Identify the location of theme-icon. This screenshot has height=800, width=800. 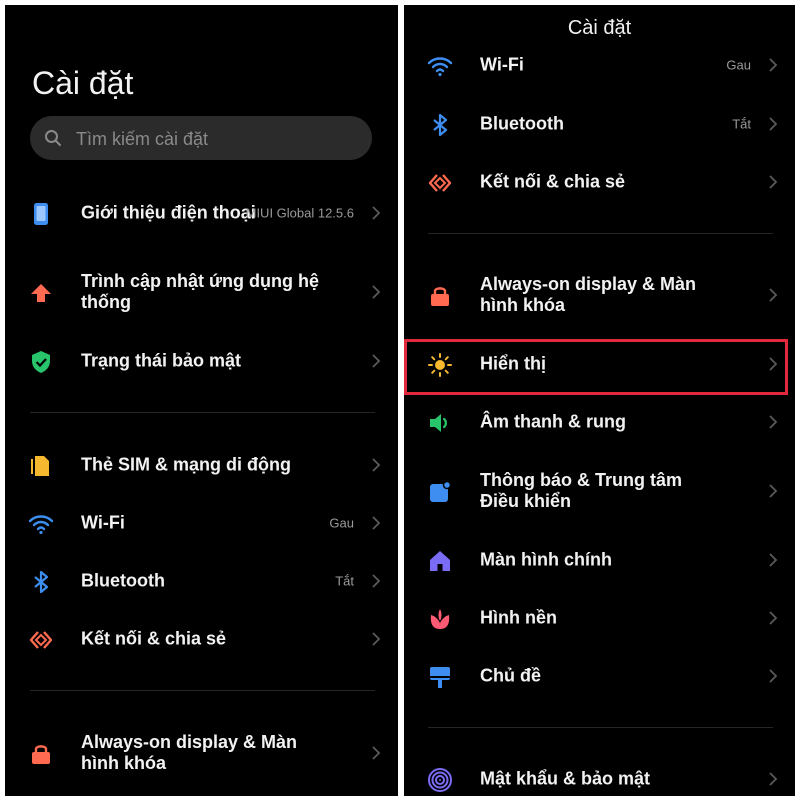
(440, 677).